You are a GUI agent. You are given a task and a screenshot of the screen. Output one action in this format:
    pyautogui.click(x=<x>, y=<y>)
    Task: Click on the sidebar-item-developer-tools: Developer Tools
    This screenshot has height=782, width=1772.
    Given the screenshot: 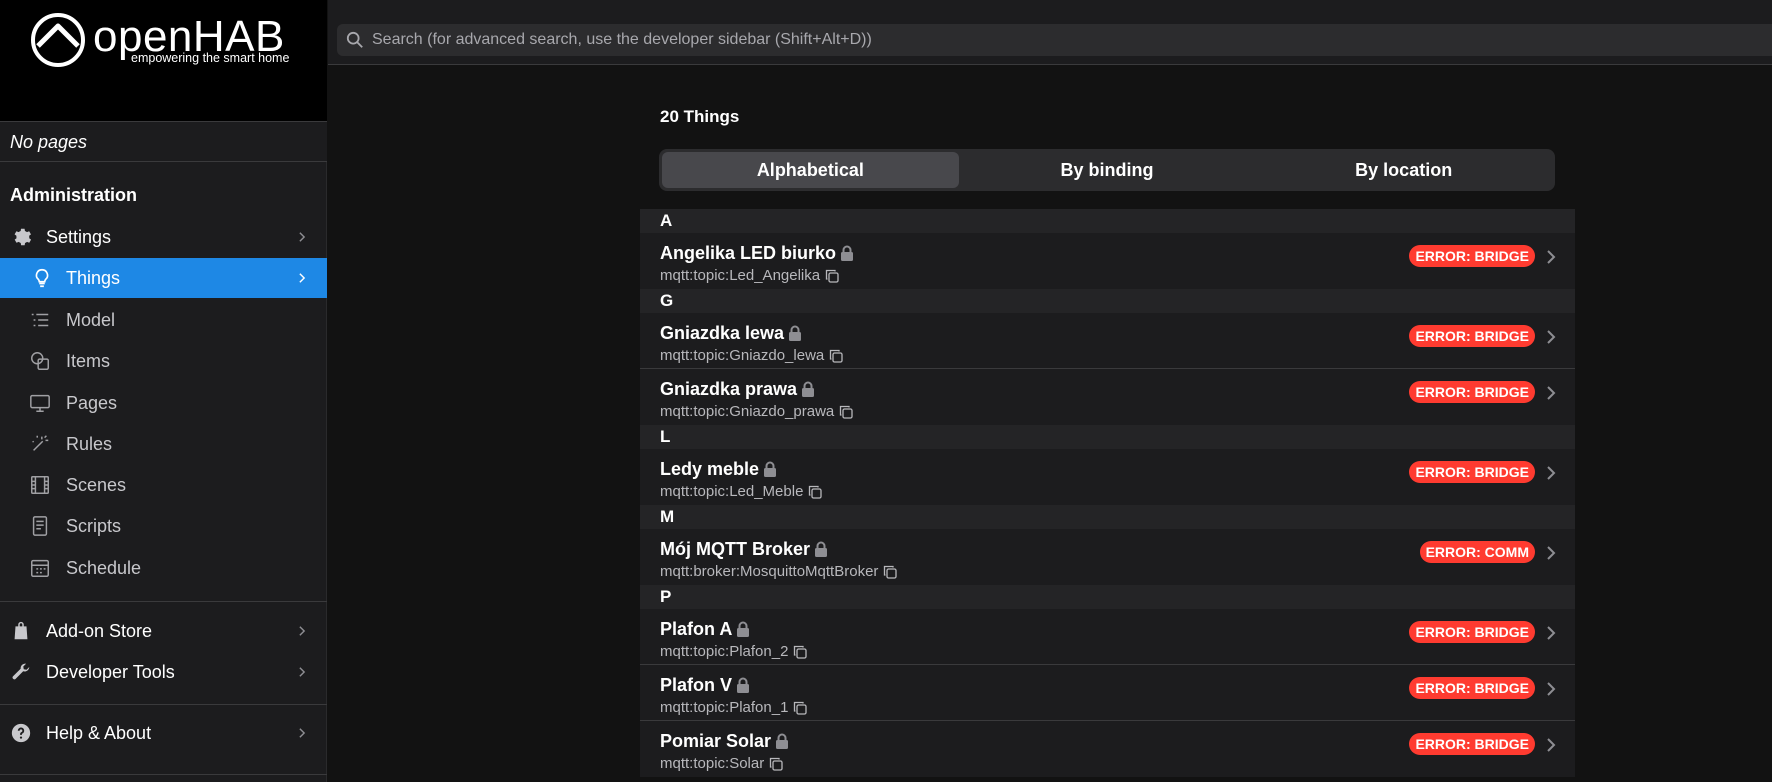 What is the action you would take?
    pyautogui.click(x=163, y=672)
    